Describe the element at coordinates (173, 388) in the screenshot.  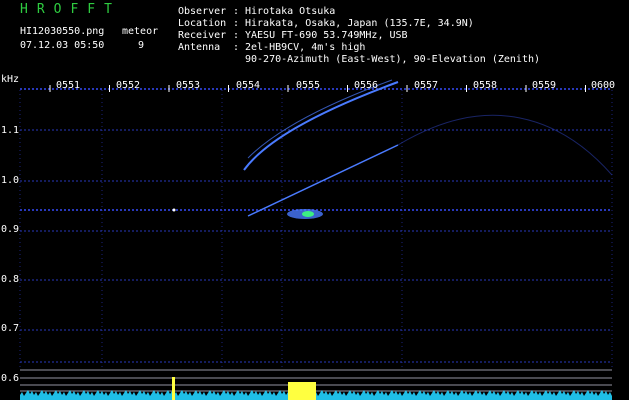
I see `signal-spike` at that location.